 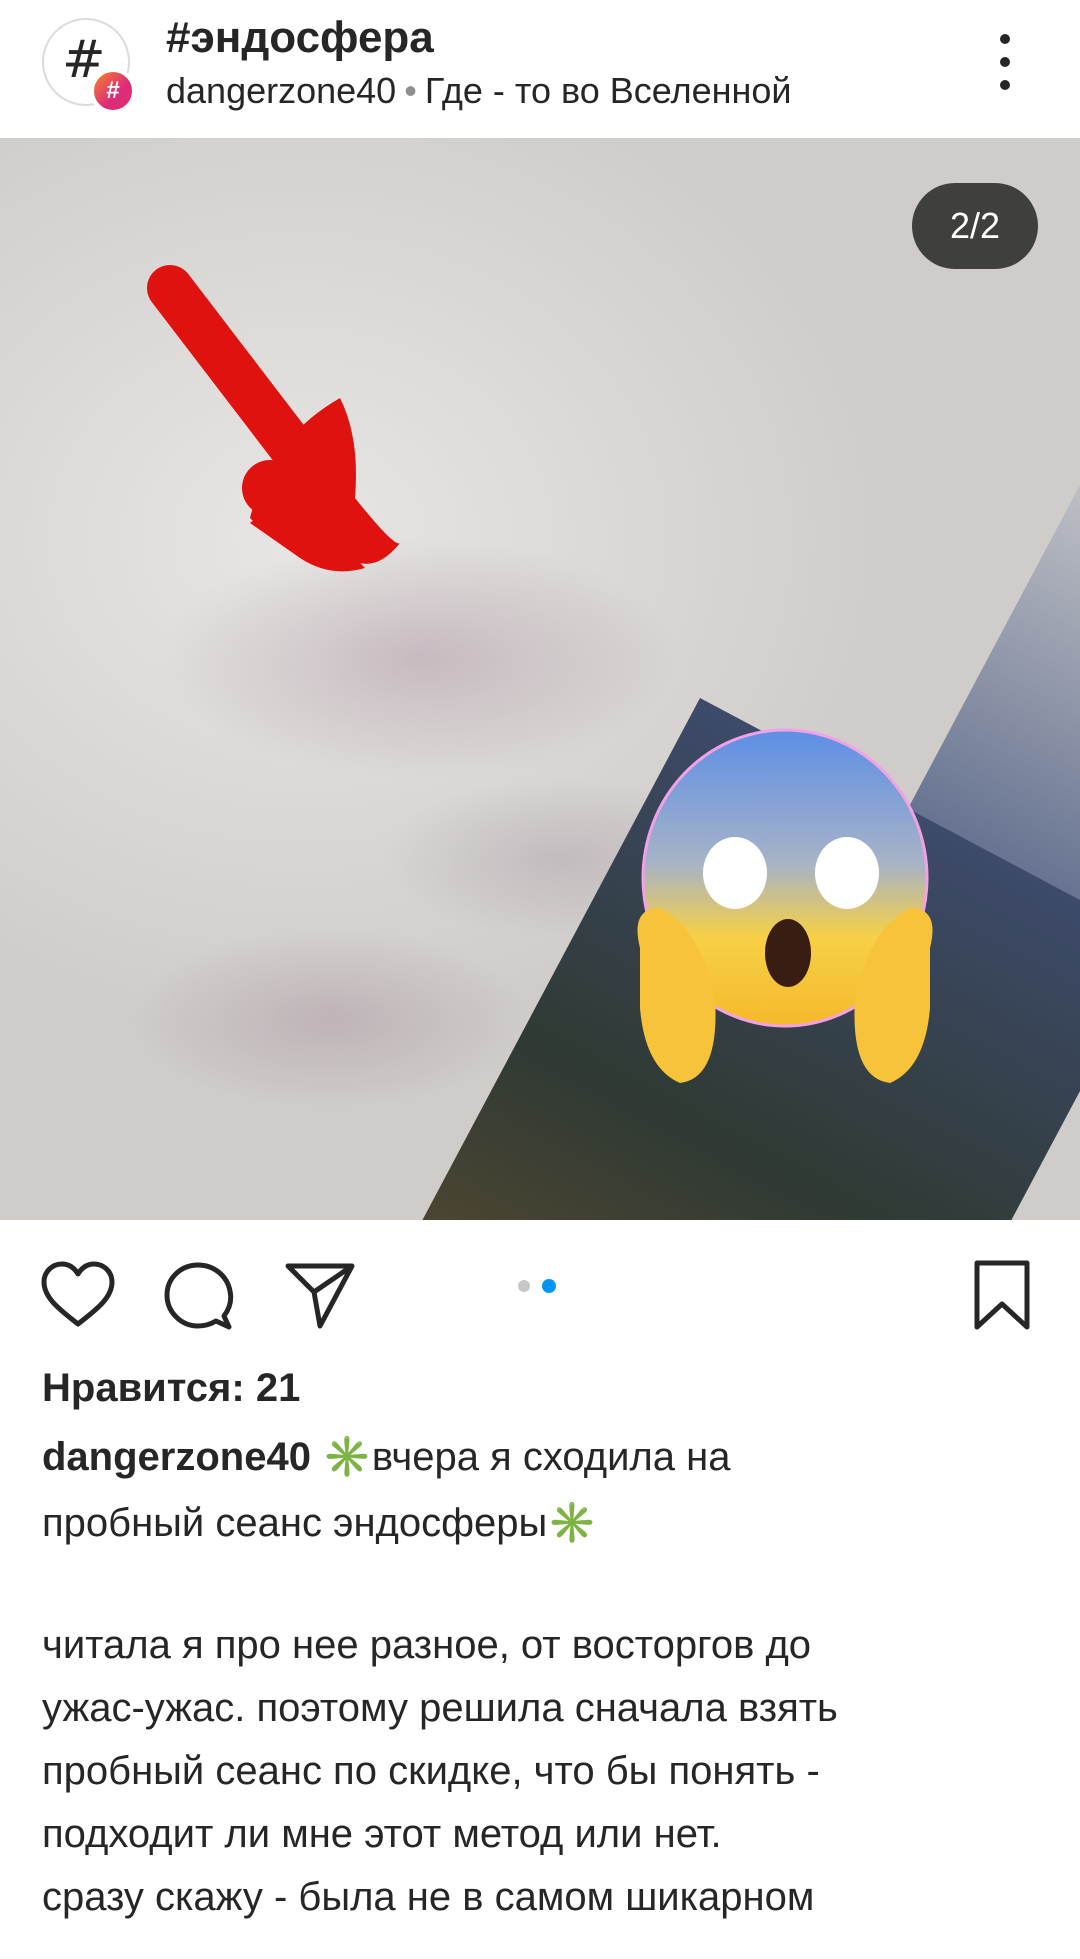 What do you see at coordinates (1005, 62) in the screenshot?
I see `more-vertical-icon` at bounding box center [1005, 62].